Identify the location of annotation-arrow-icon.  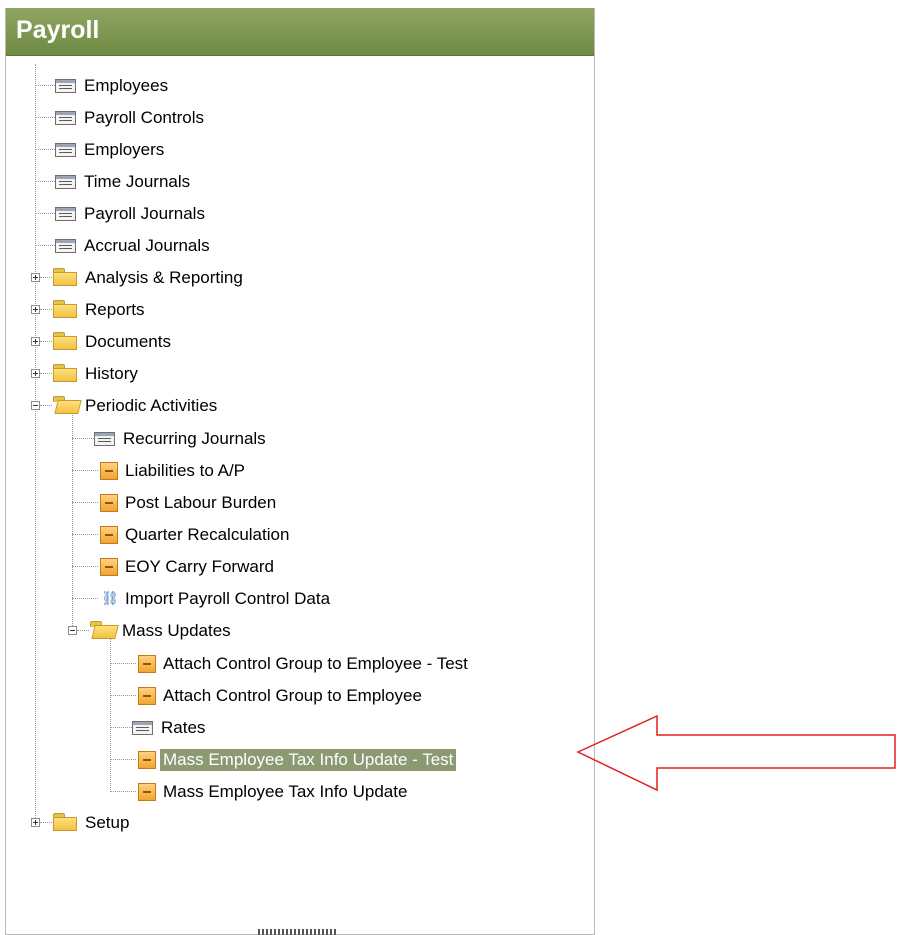
(736, 753).